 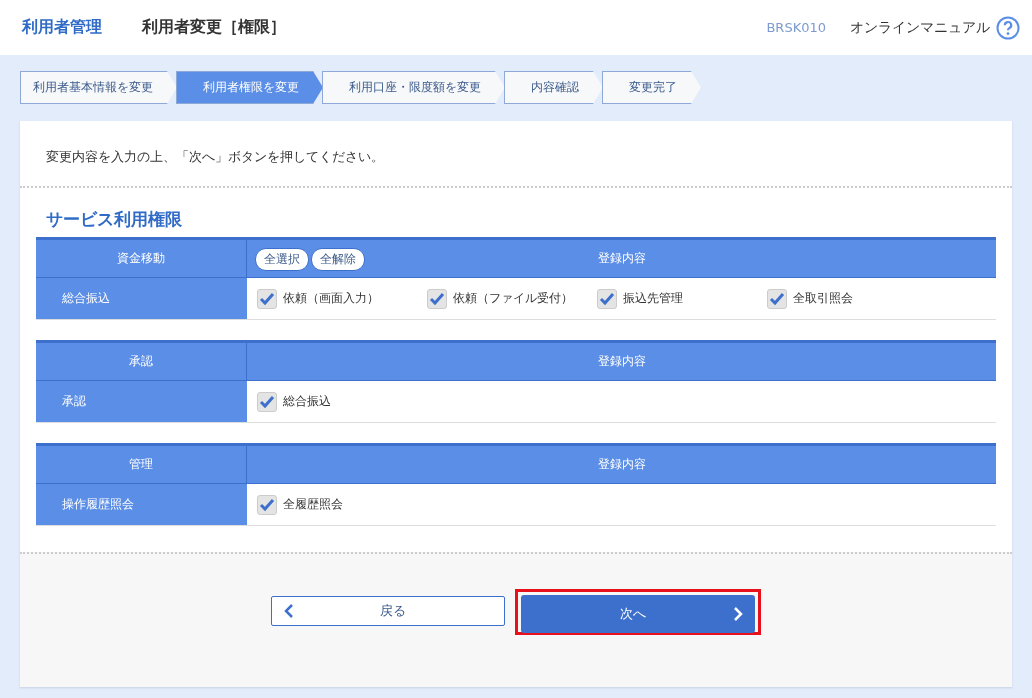 What do you see at coordinates (62, 27) in the screenshot?
I see `section-title: 利用者管理` at bounding box center [62, 27].